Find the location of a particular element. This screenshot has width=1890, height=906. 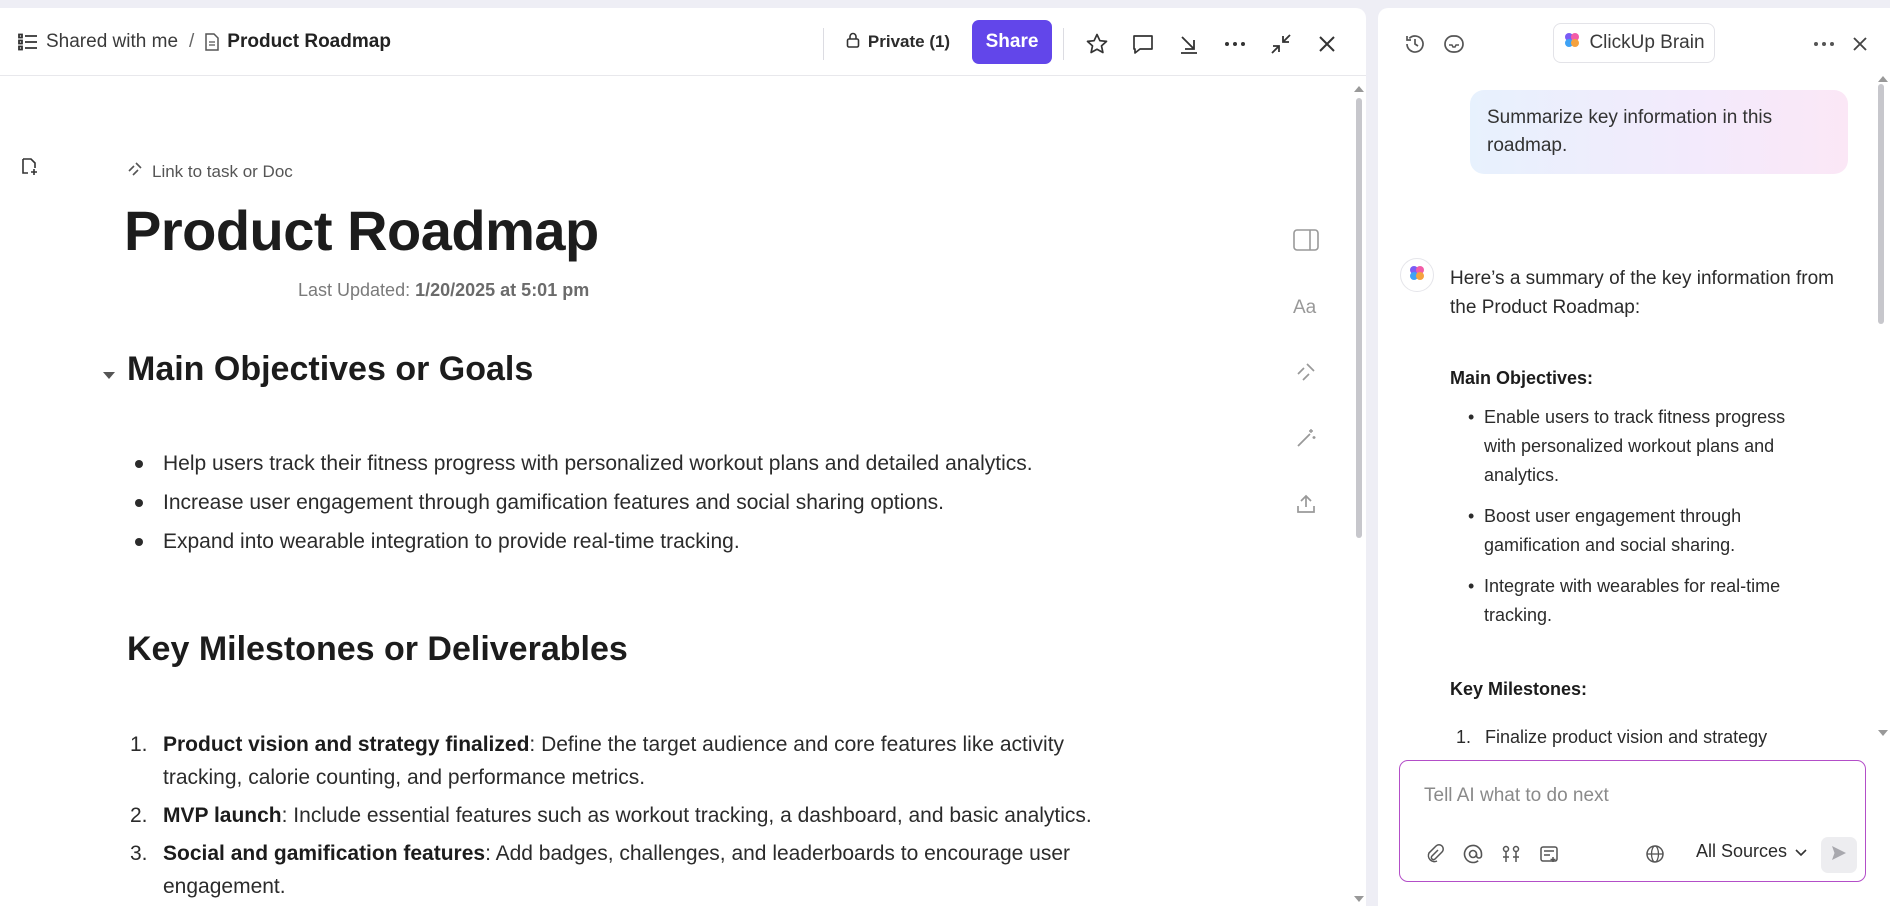

section-heading-goals: Main Objectives or Goals is located at coordinates (330, 369).